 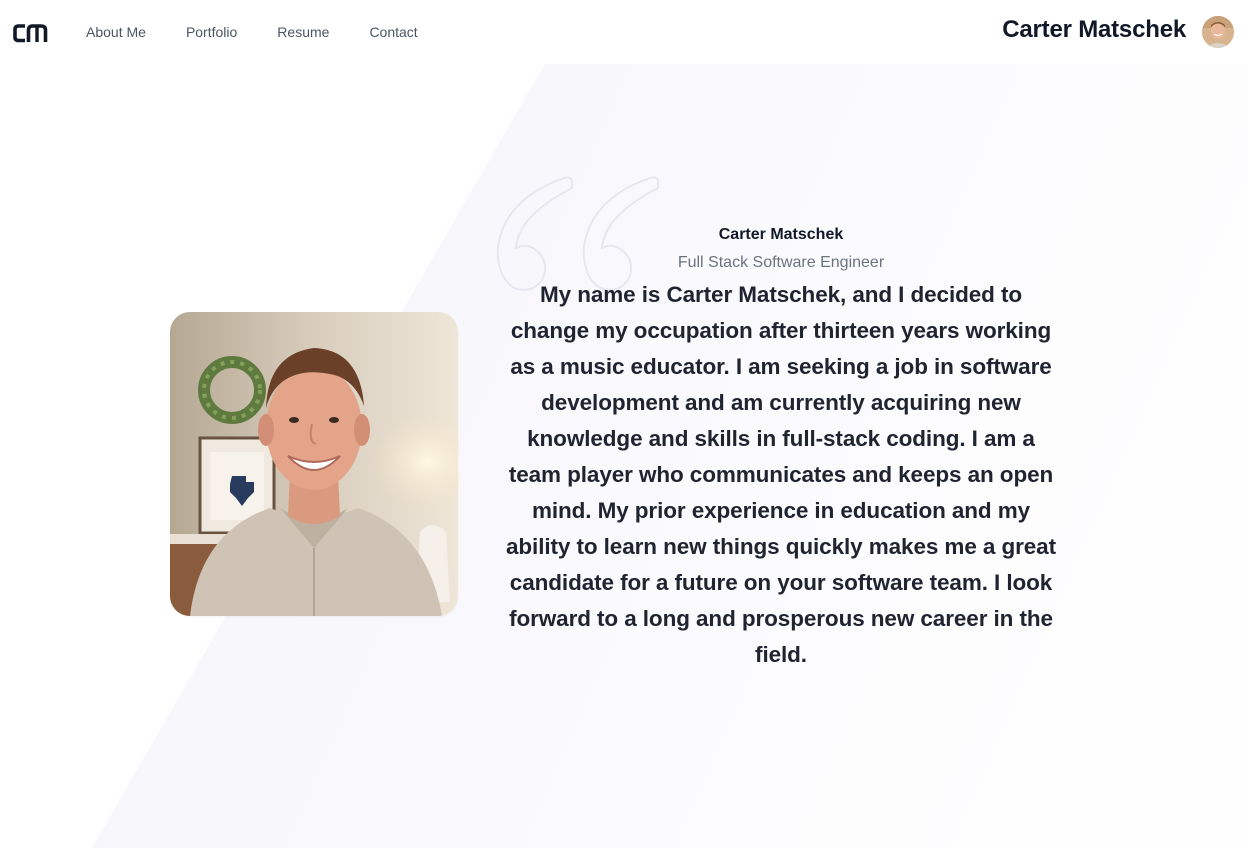 I want to click on nav-portfolio: Portfolio, so click(x=211, y=32).